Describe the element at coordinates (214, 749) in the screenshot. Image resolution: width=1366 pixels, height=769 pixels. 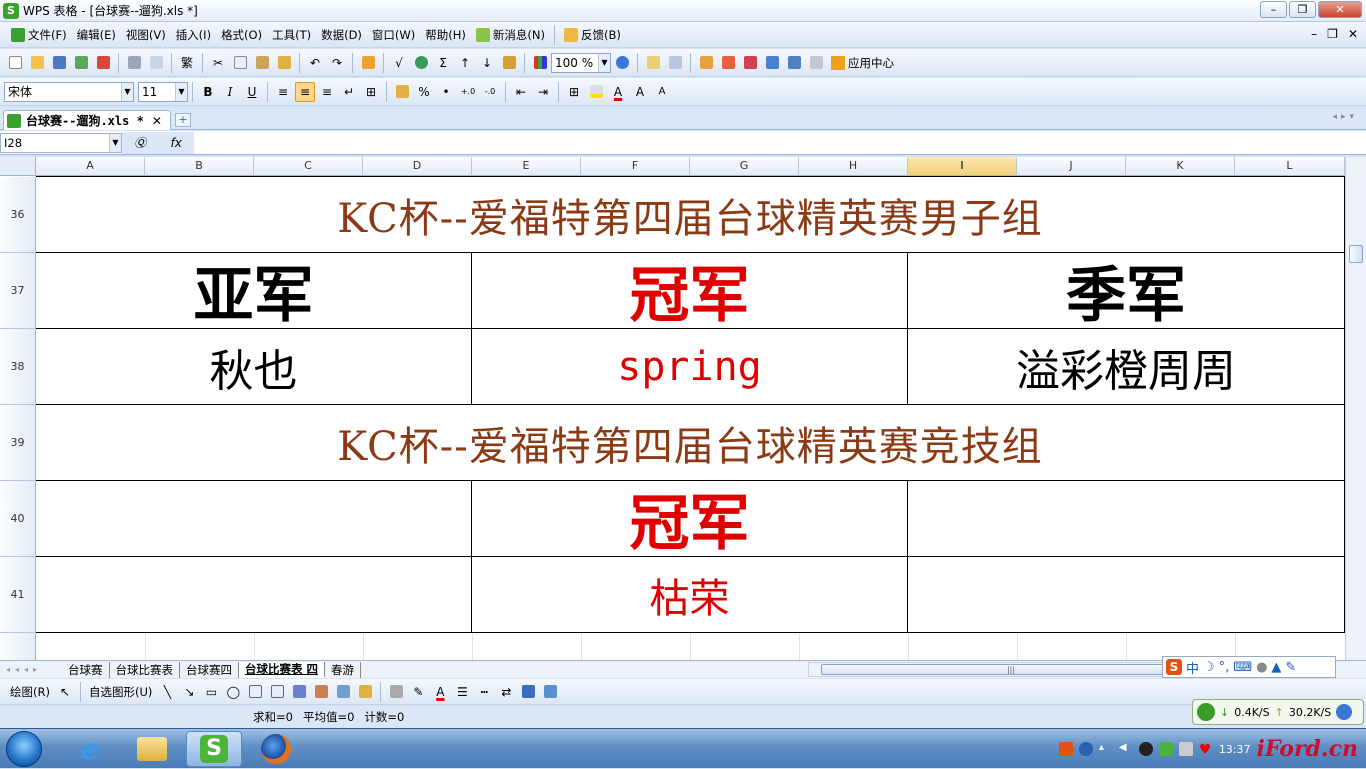
I see `taskbar-wps: S` at that location.